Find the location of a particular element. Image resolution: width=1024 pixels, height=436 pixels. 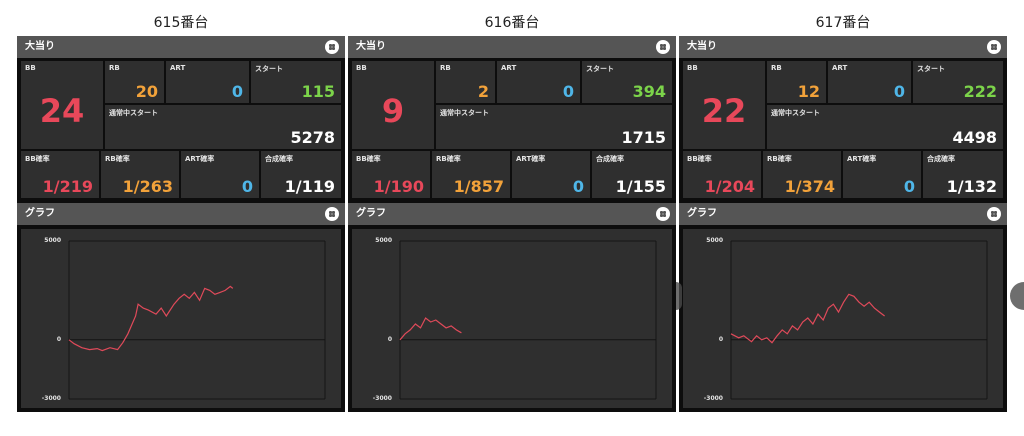

grid-icon-dot is located at coordinates (995, 48).